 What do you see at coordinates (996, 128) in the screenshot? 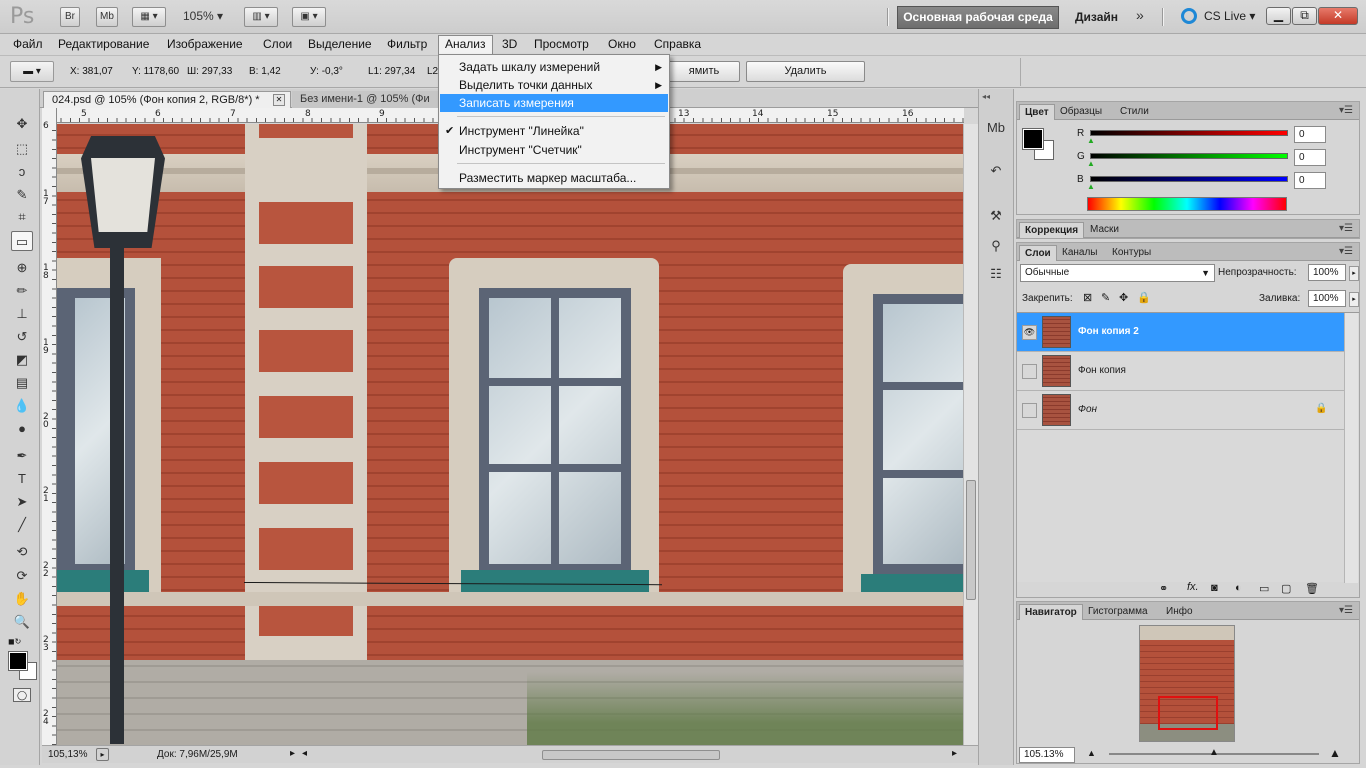
I see `mini-bridge-panel-icon: Mb` at bounding box center [996, 128].